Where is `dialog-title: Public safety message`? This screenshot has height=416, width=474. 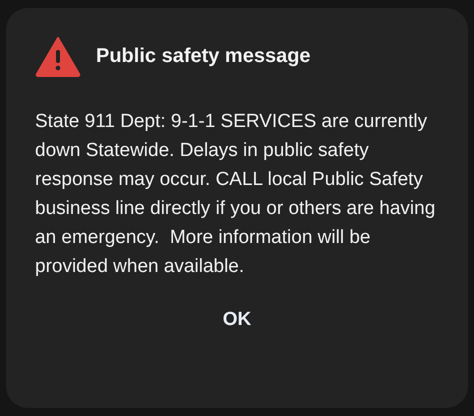
dialog-title: Public safety message is located at coordinates (203, 56).